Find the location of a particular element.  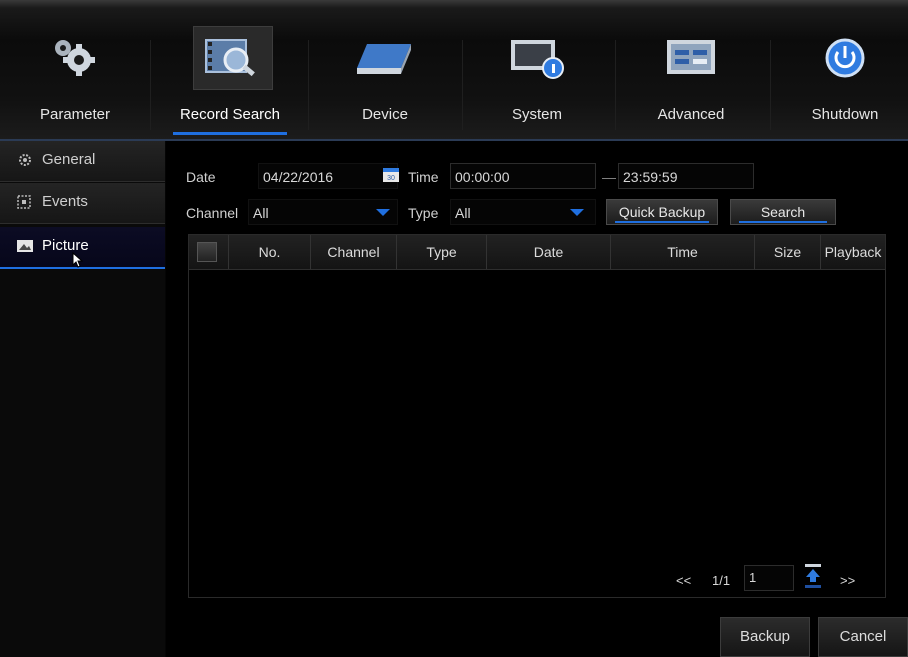

search-button: Search is located at coordinates (783, 212).